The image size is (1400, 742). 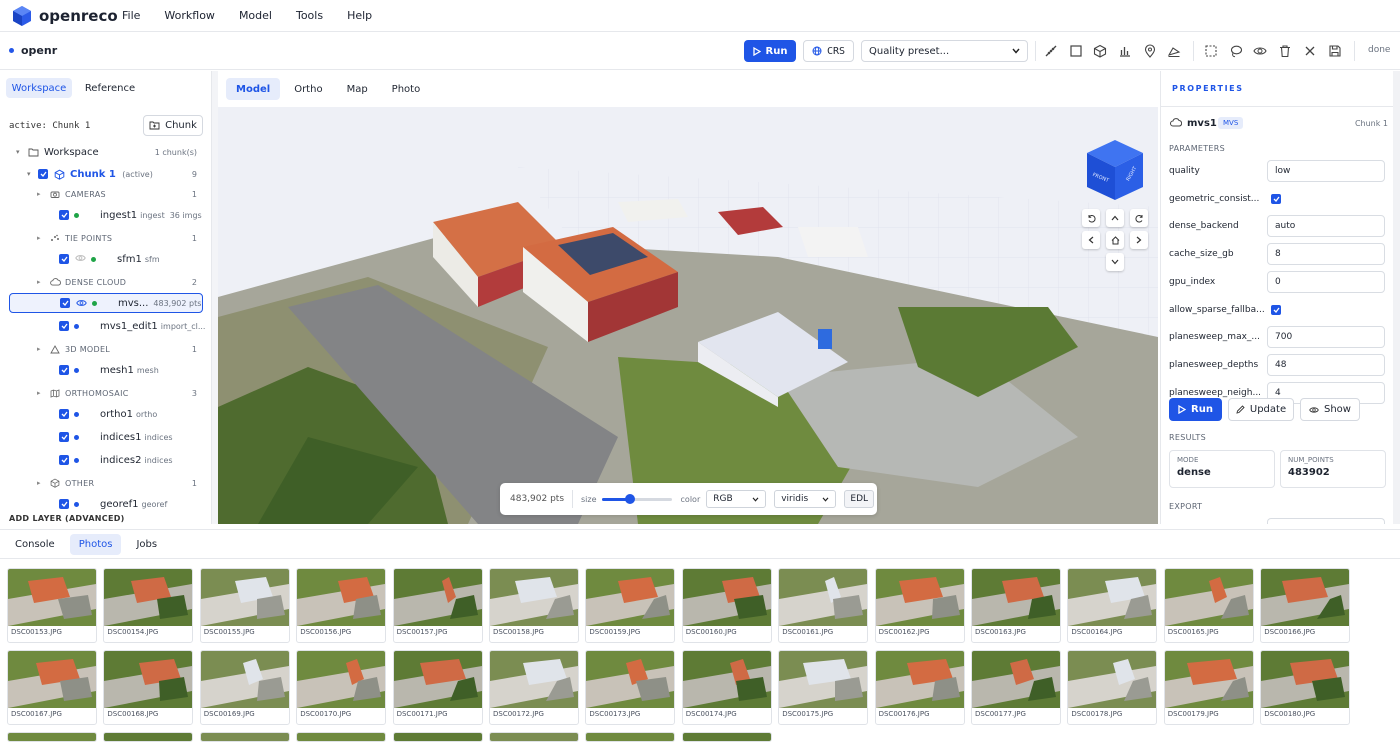 I want to click on square-icon, so click(x=1076, y=51).